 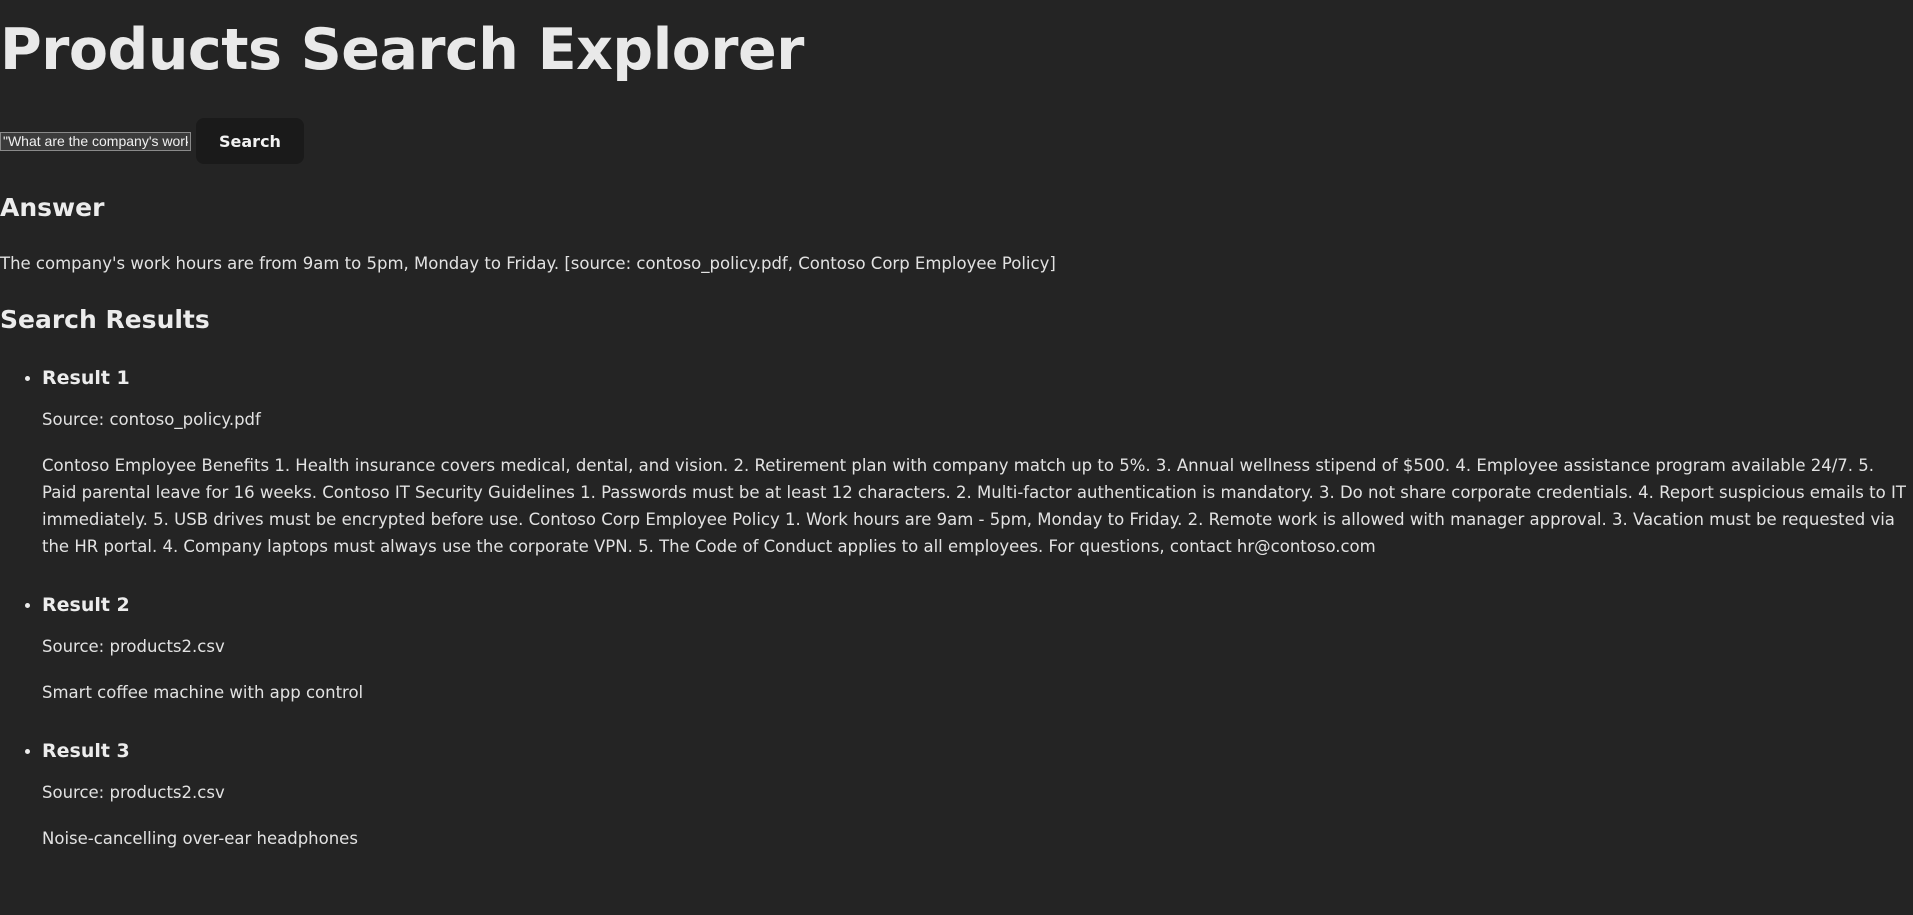 I want to click on search-bar: Search, so click(x=152, y=141).